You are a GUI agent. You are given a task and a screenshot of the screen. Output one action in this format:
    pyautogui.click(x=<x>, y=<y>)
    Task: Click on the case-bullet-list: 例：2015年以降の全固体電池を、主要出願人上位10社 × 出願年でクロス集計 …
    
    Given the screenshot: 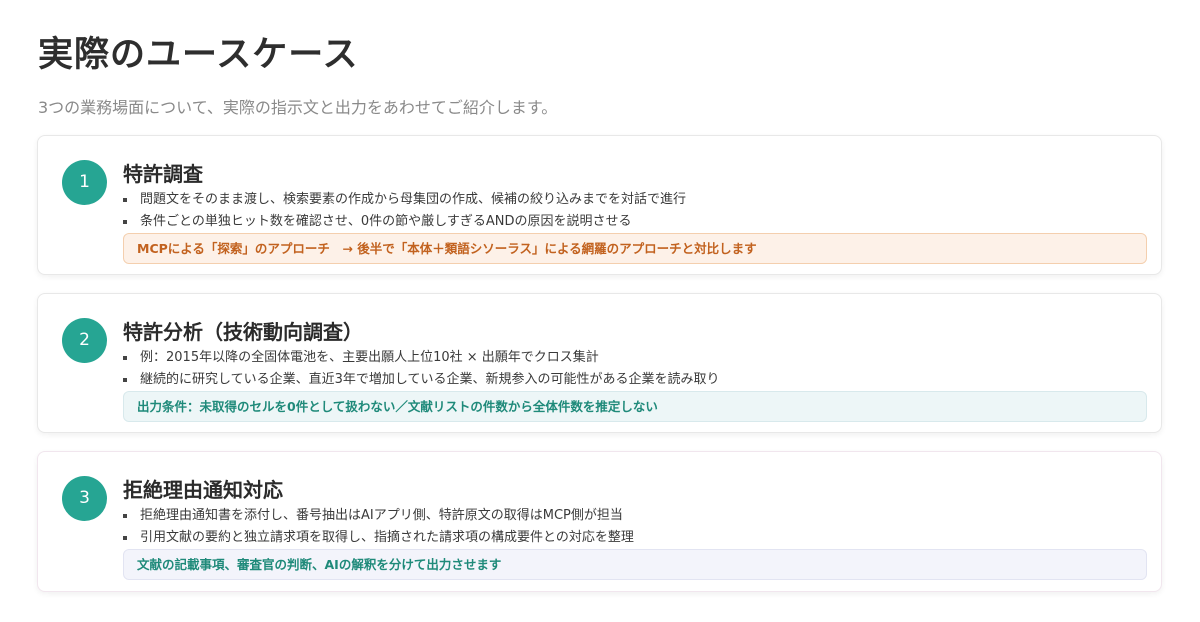 What is the action you would take?
    pyautogui.click(x=421, y=369)
    